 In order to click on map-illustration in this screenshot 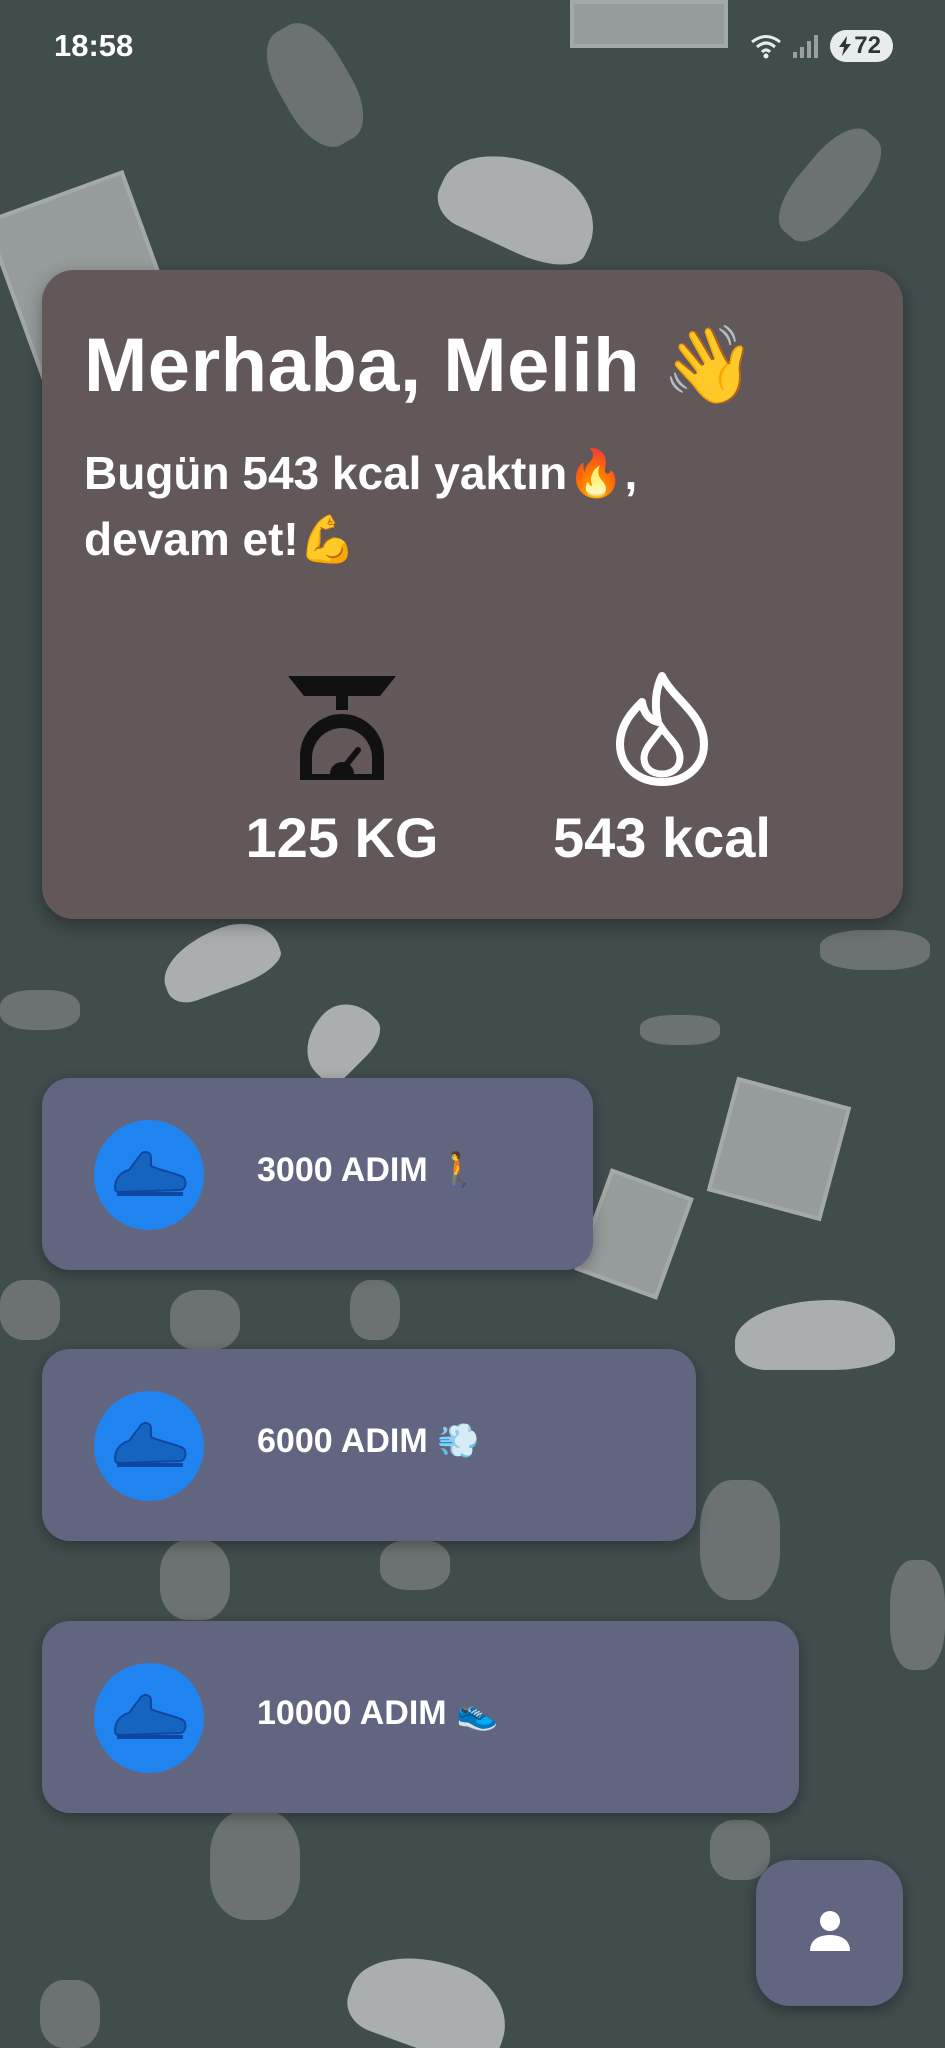, I will do `click(779, 1149)`.